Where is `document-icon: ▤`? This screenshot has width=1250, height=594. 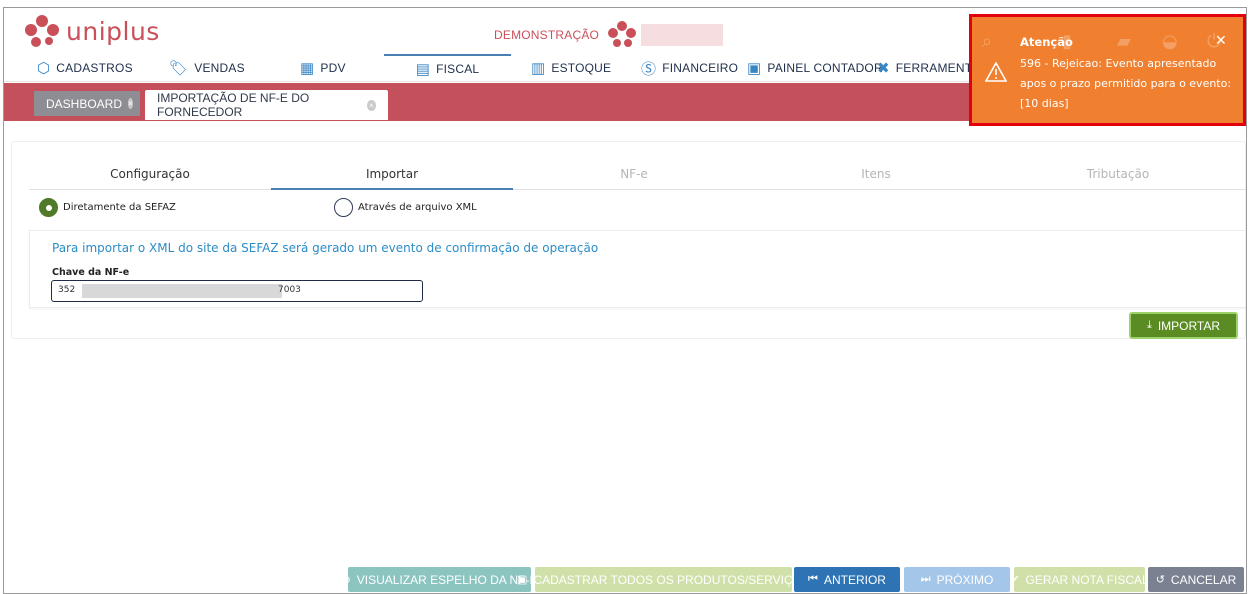
document-icon: ▤ is located at coordinates (423, 69).